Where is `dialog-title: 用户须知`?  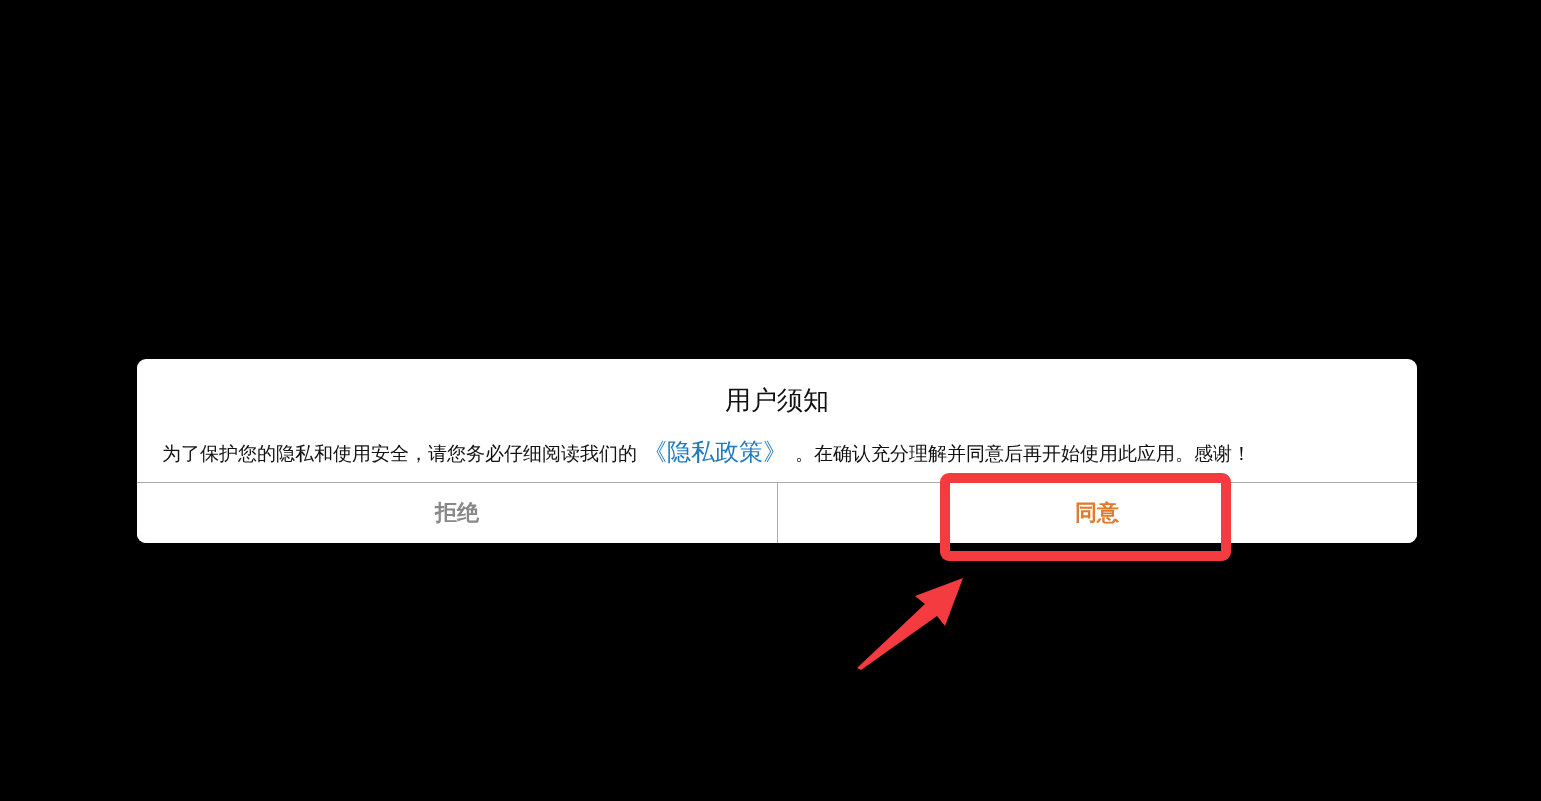
dialog-title: 用户须知 is located at coordinates (777, 400).